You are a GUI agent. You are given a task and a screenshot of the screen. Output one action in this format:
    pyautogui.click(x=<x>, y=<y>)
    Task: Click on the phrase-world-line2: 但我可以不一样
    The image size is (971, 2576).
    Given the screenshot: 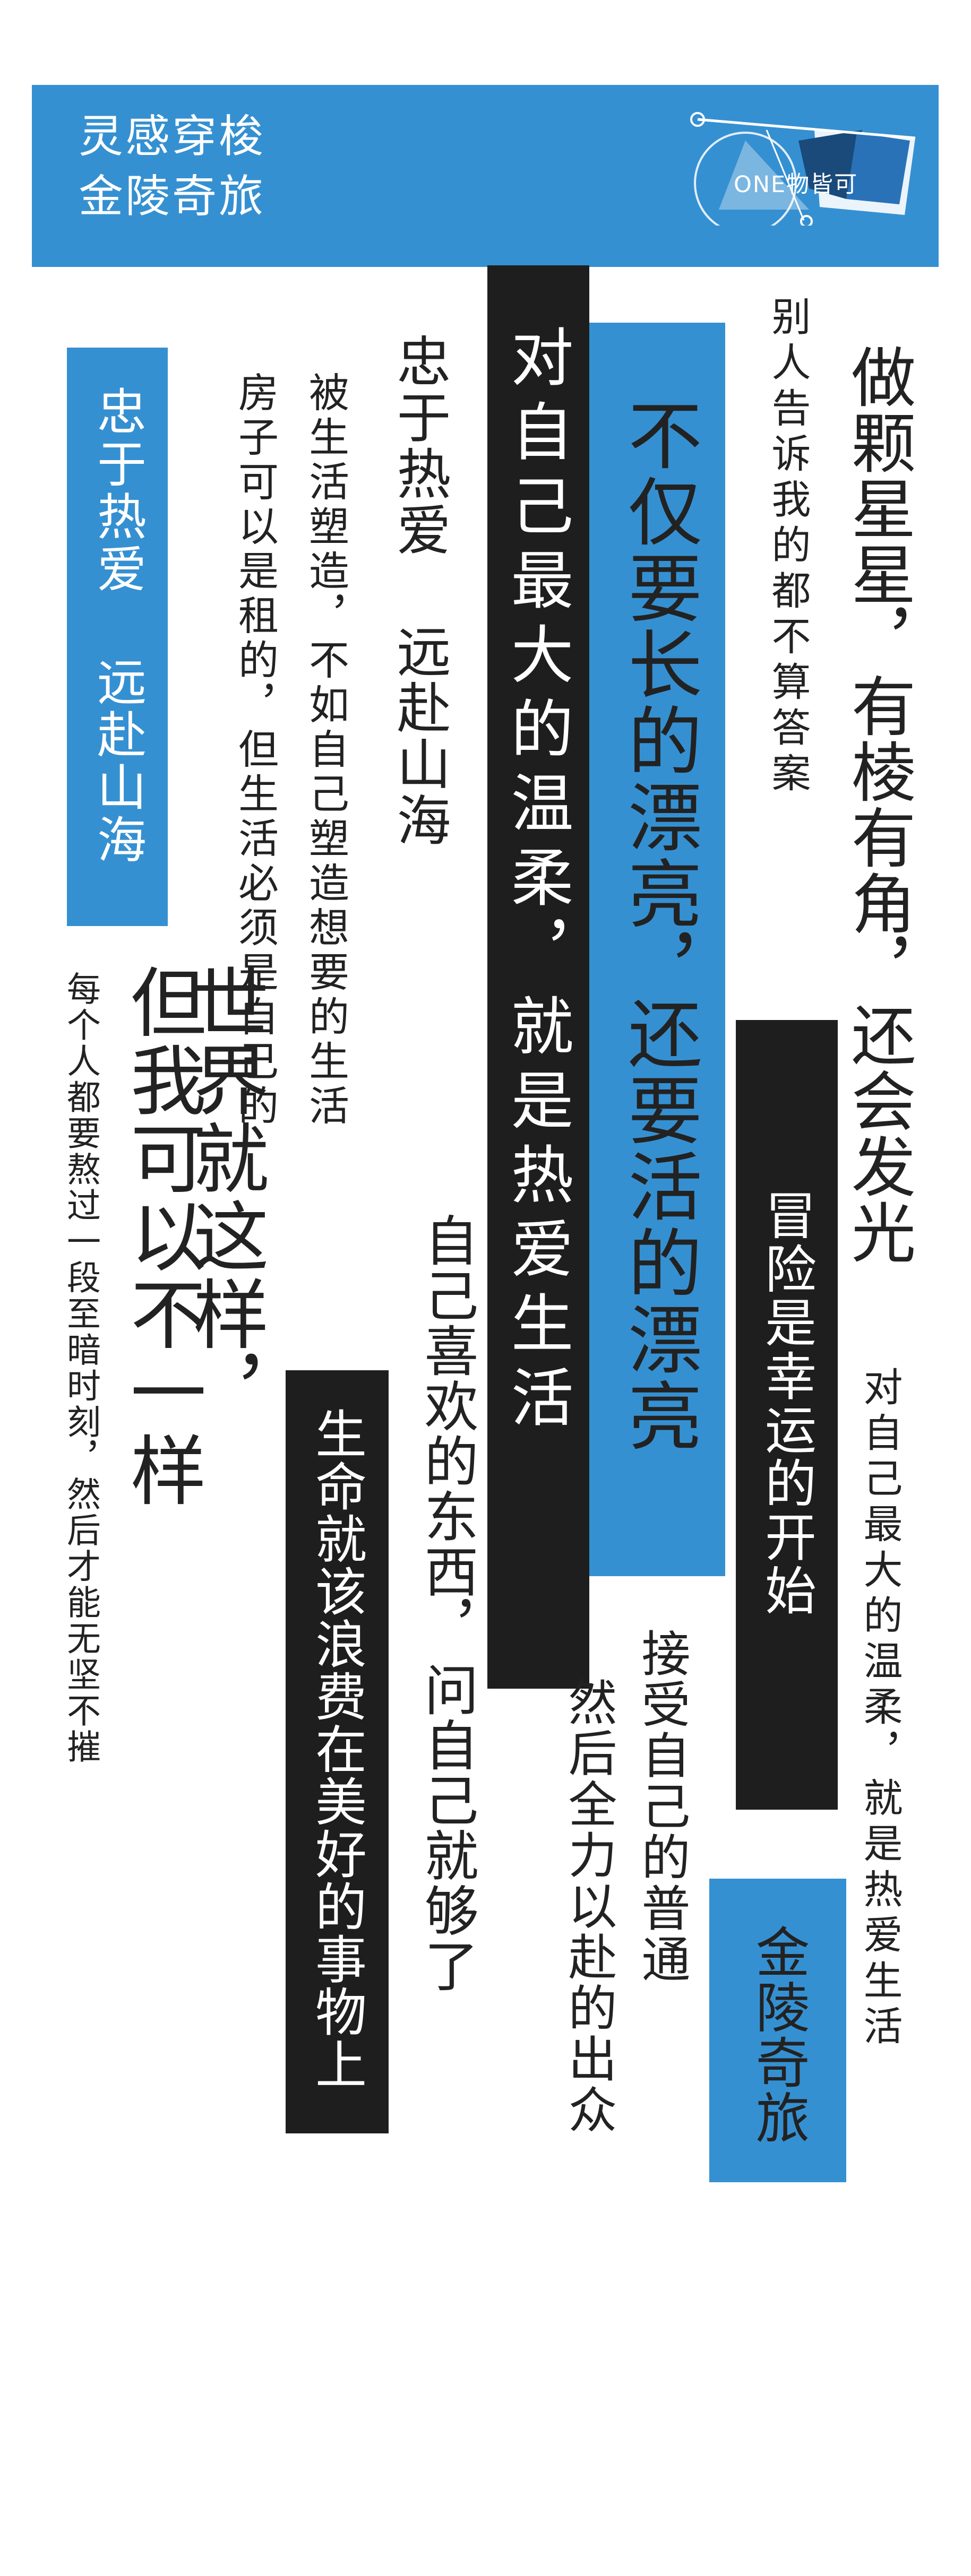 What is the action you would take?
    pyautogui.click(x=162, y=1236)
    